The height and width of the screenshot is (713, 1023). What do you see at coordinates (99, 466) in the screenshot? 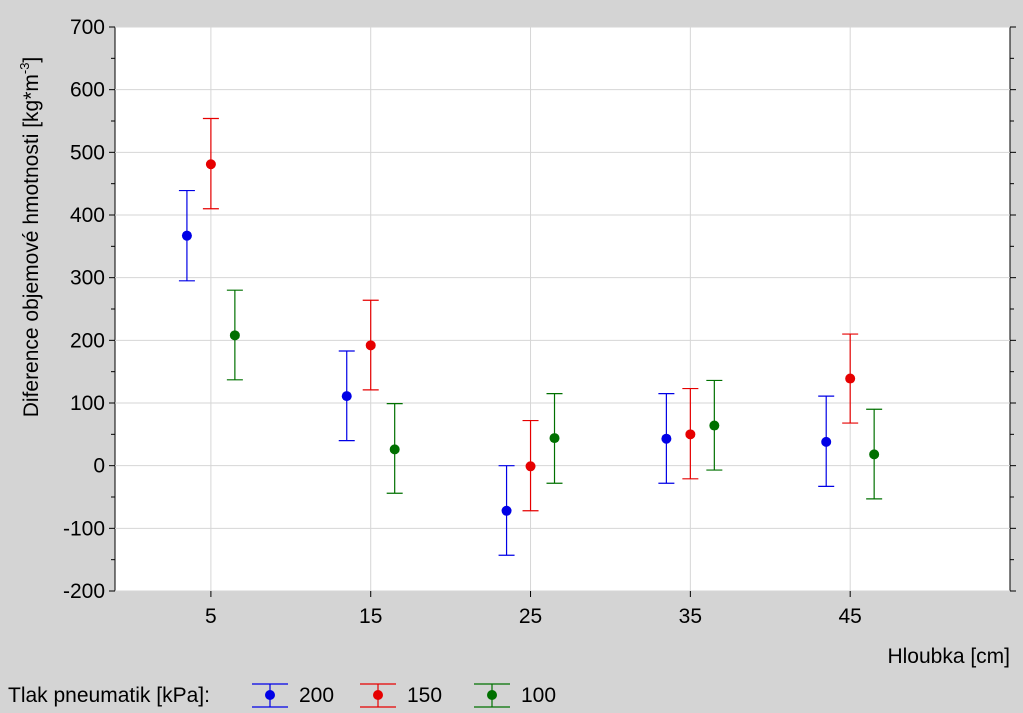
I see `y-tick-label: 0` at bounding box center [99, 466].